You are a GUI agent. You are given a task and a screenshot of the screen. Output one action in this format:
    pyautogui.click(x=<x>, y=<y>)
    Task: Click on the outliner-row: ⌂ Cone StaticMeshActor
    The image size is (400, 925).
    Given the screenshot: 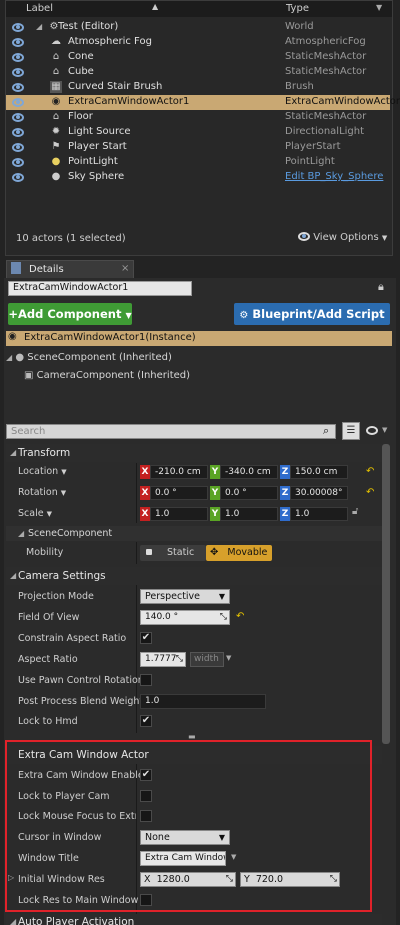 What is the action you would take?
    pyautogui.click(x=198, y=57)
    